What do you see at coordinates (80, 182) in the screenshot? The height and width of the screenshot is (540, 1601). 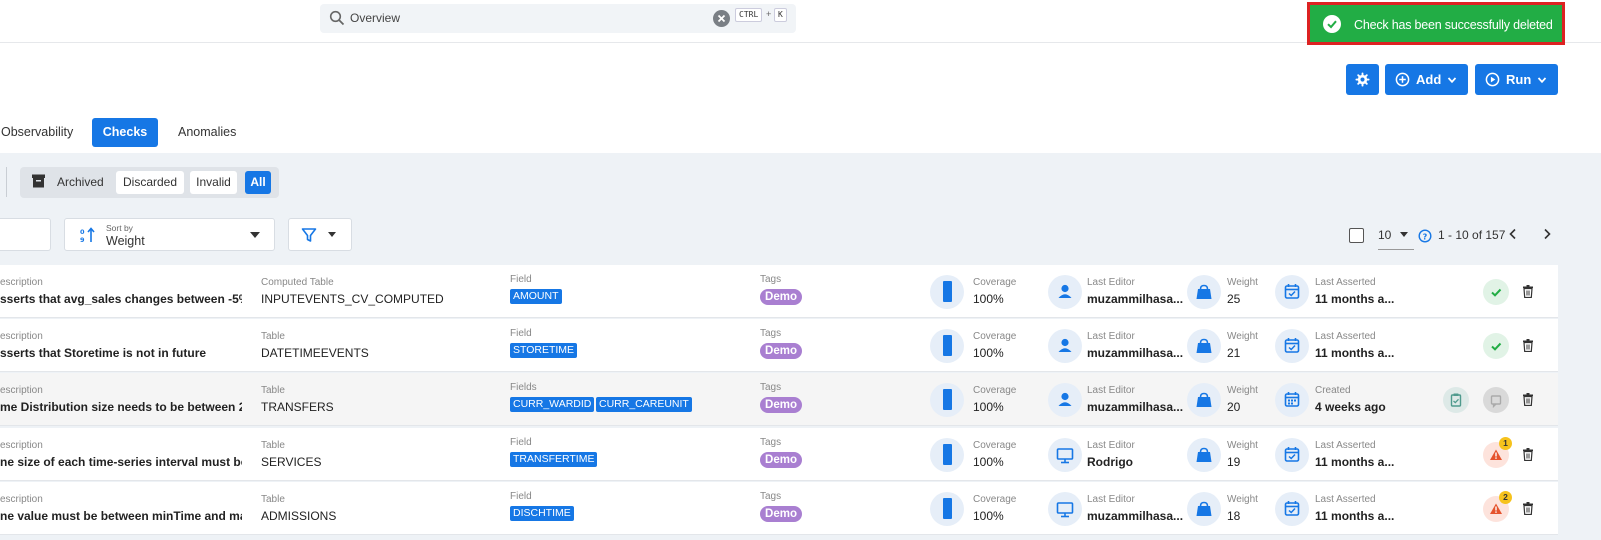 I see `filter-archived: Archived` at bounding box center [80, 182].